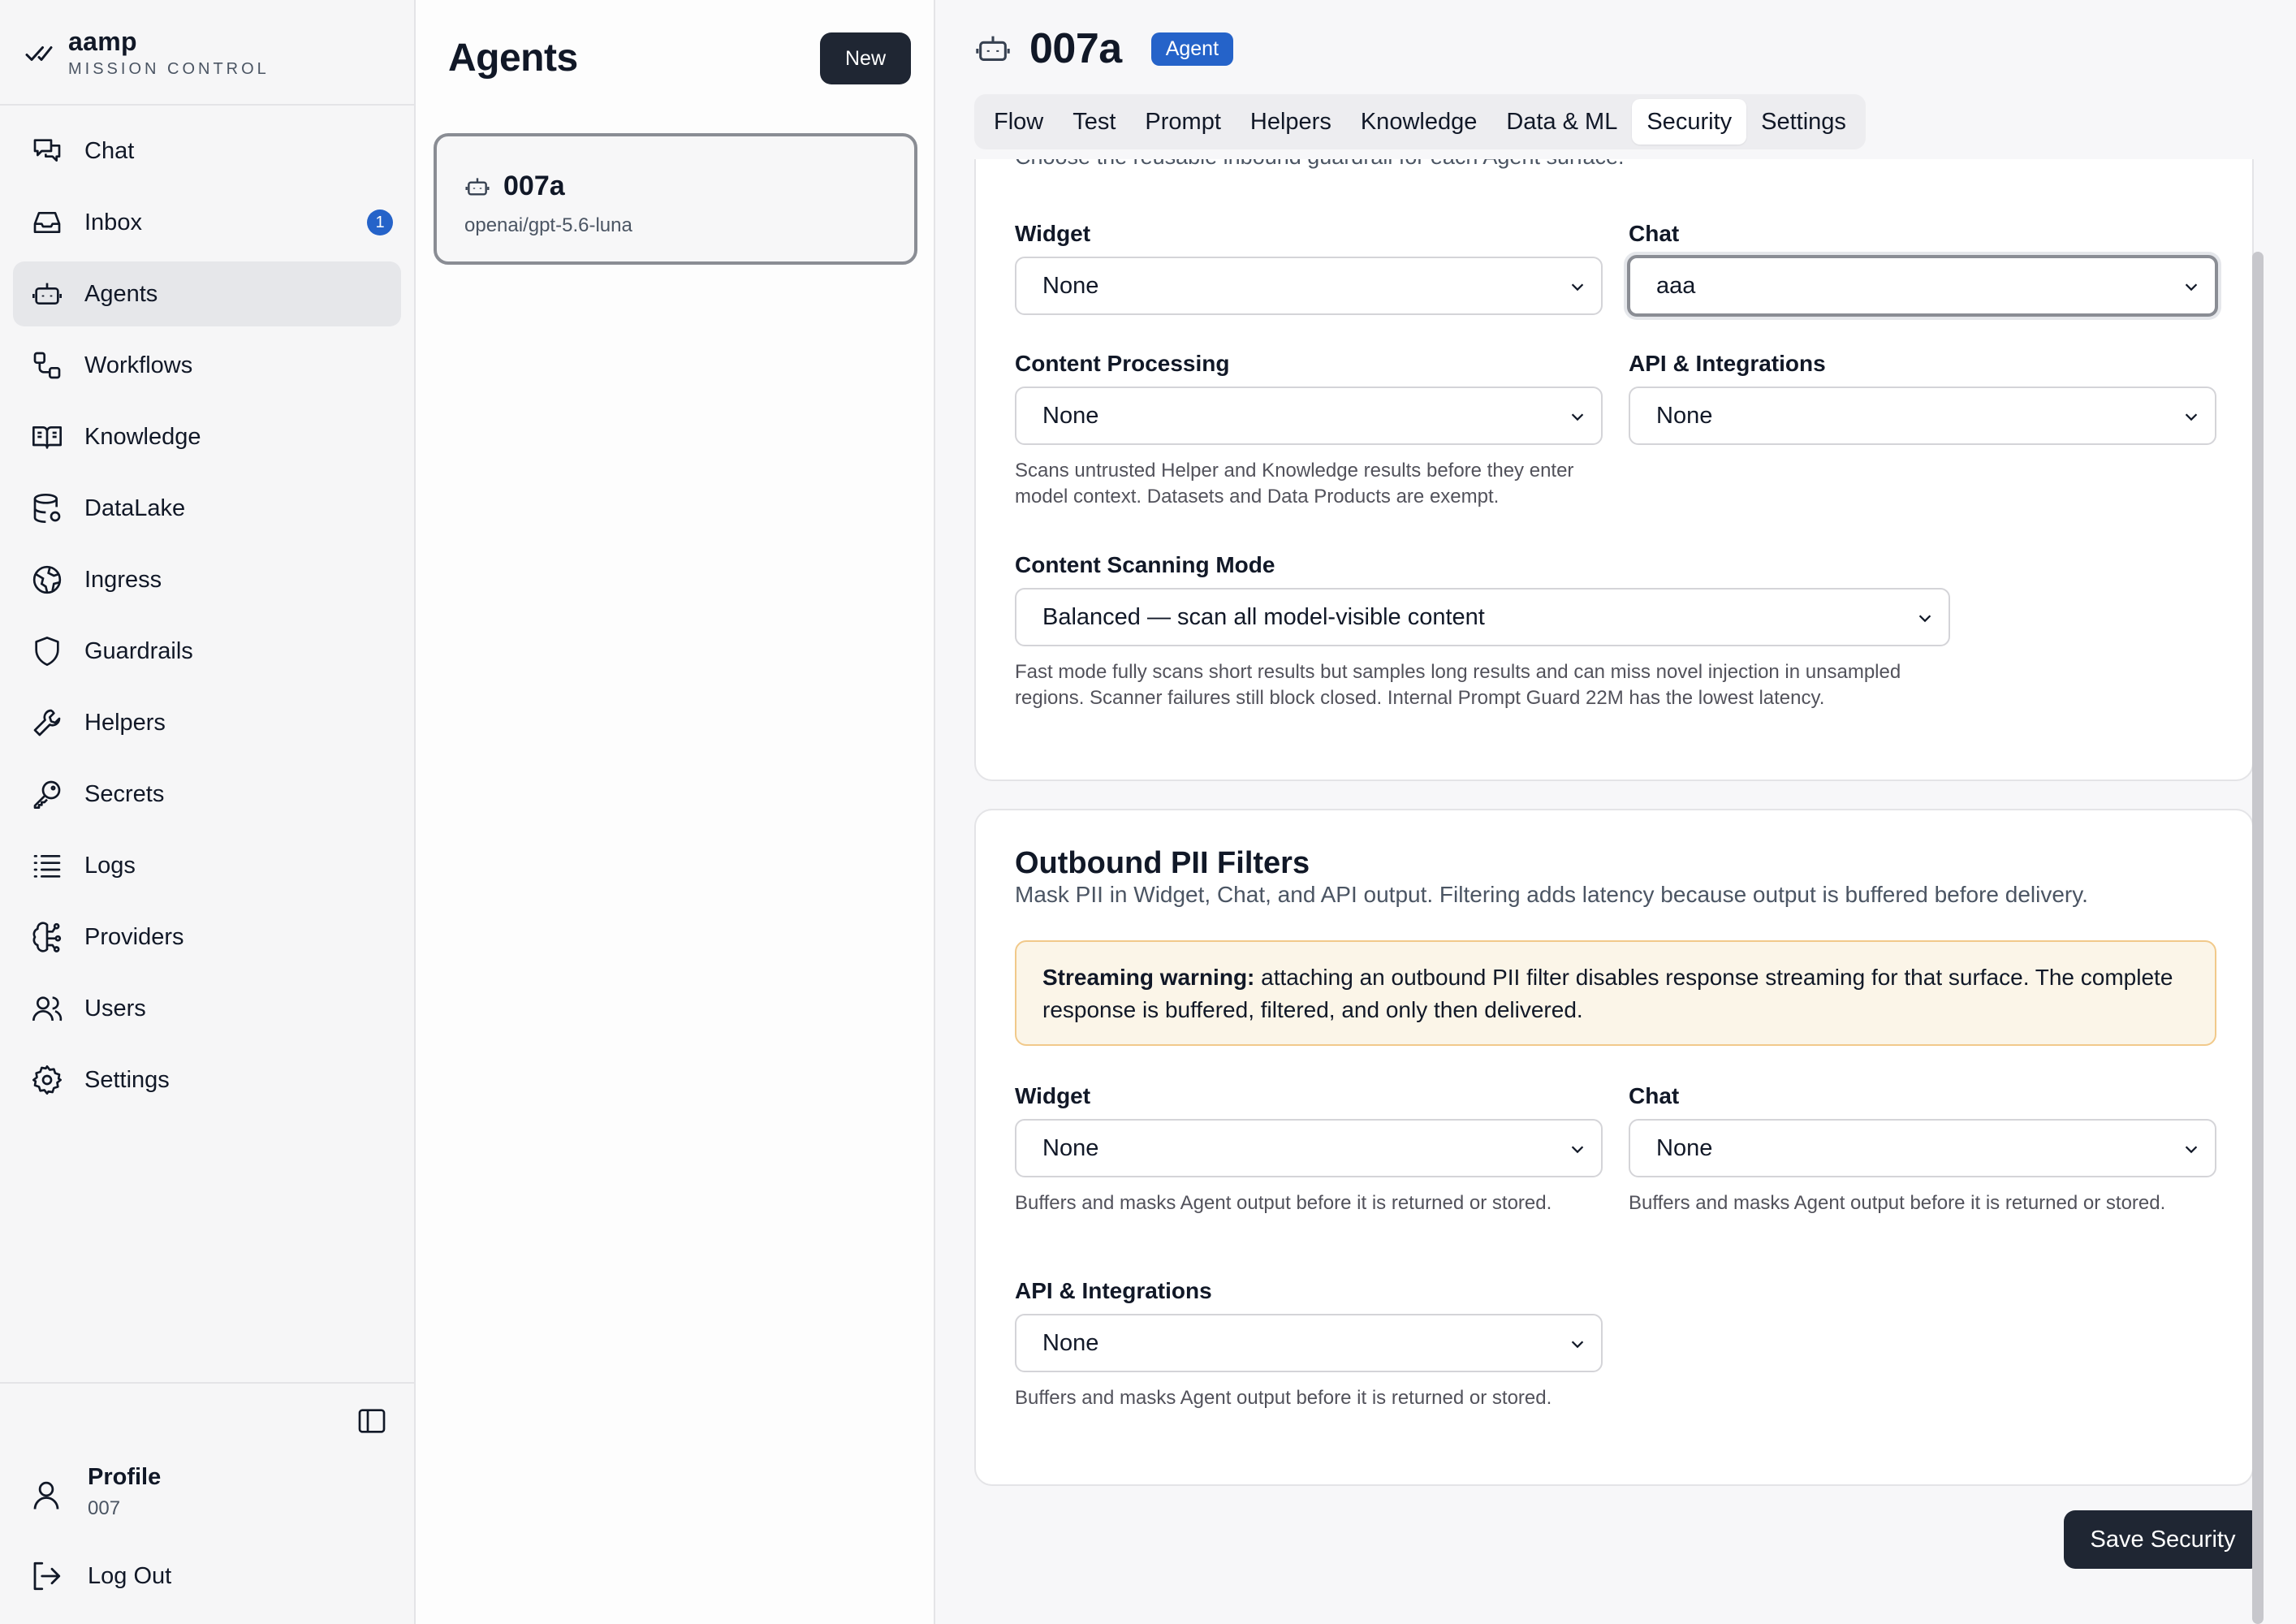  Describe the element at coordinates (1291, 122) in the screenshot. I see `tab-helpers: Helpers` at that location.